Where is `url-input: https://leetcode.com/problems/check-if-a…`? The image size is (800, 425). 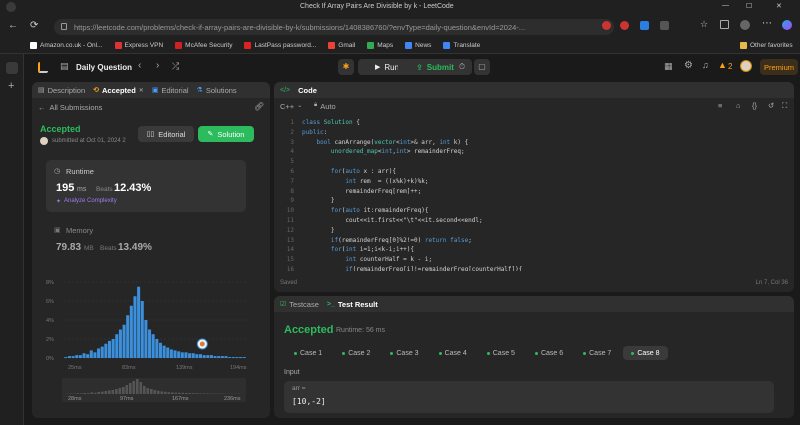
url-input: https://leetcode.com/problems/check-if-a… is located at coordinates (334, 27).